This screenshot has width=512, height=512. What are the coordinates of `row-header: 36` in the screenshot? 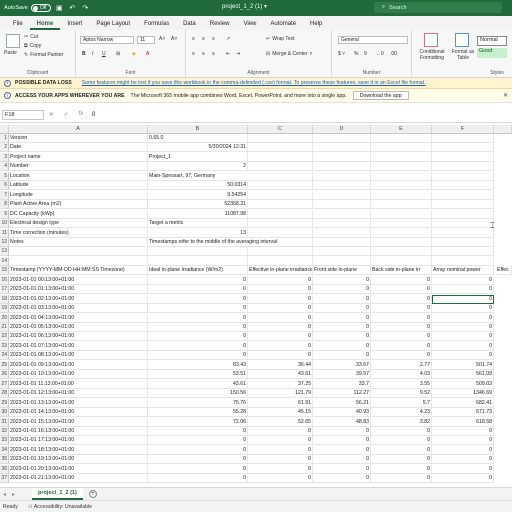 It's located at (4, 469).